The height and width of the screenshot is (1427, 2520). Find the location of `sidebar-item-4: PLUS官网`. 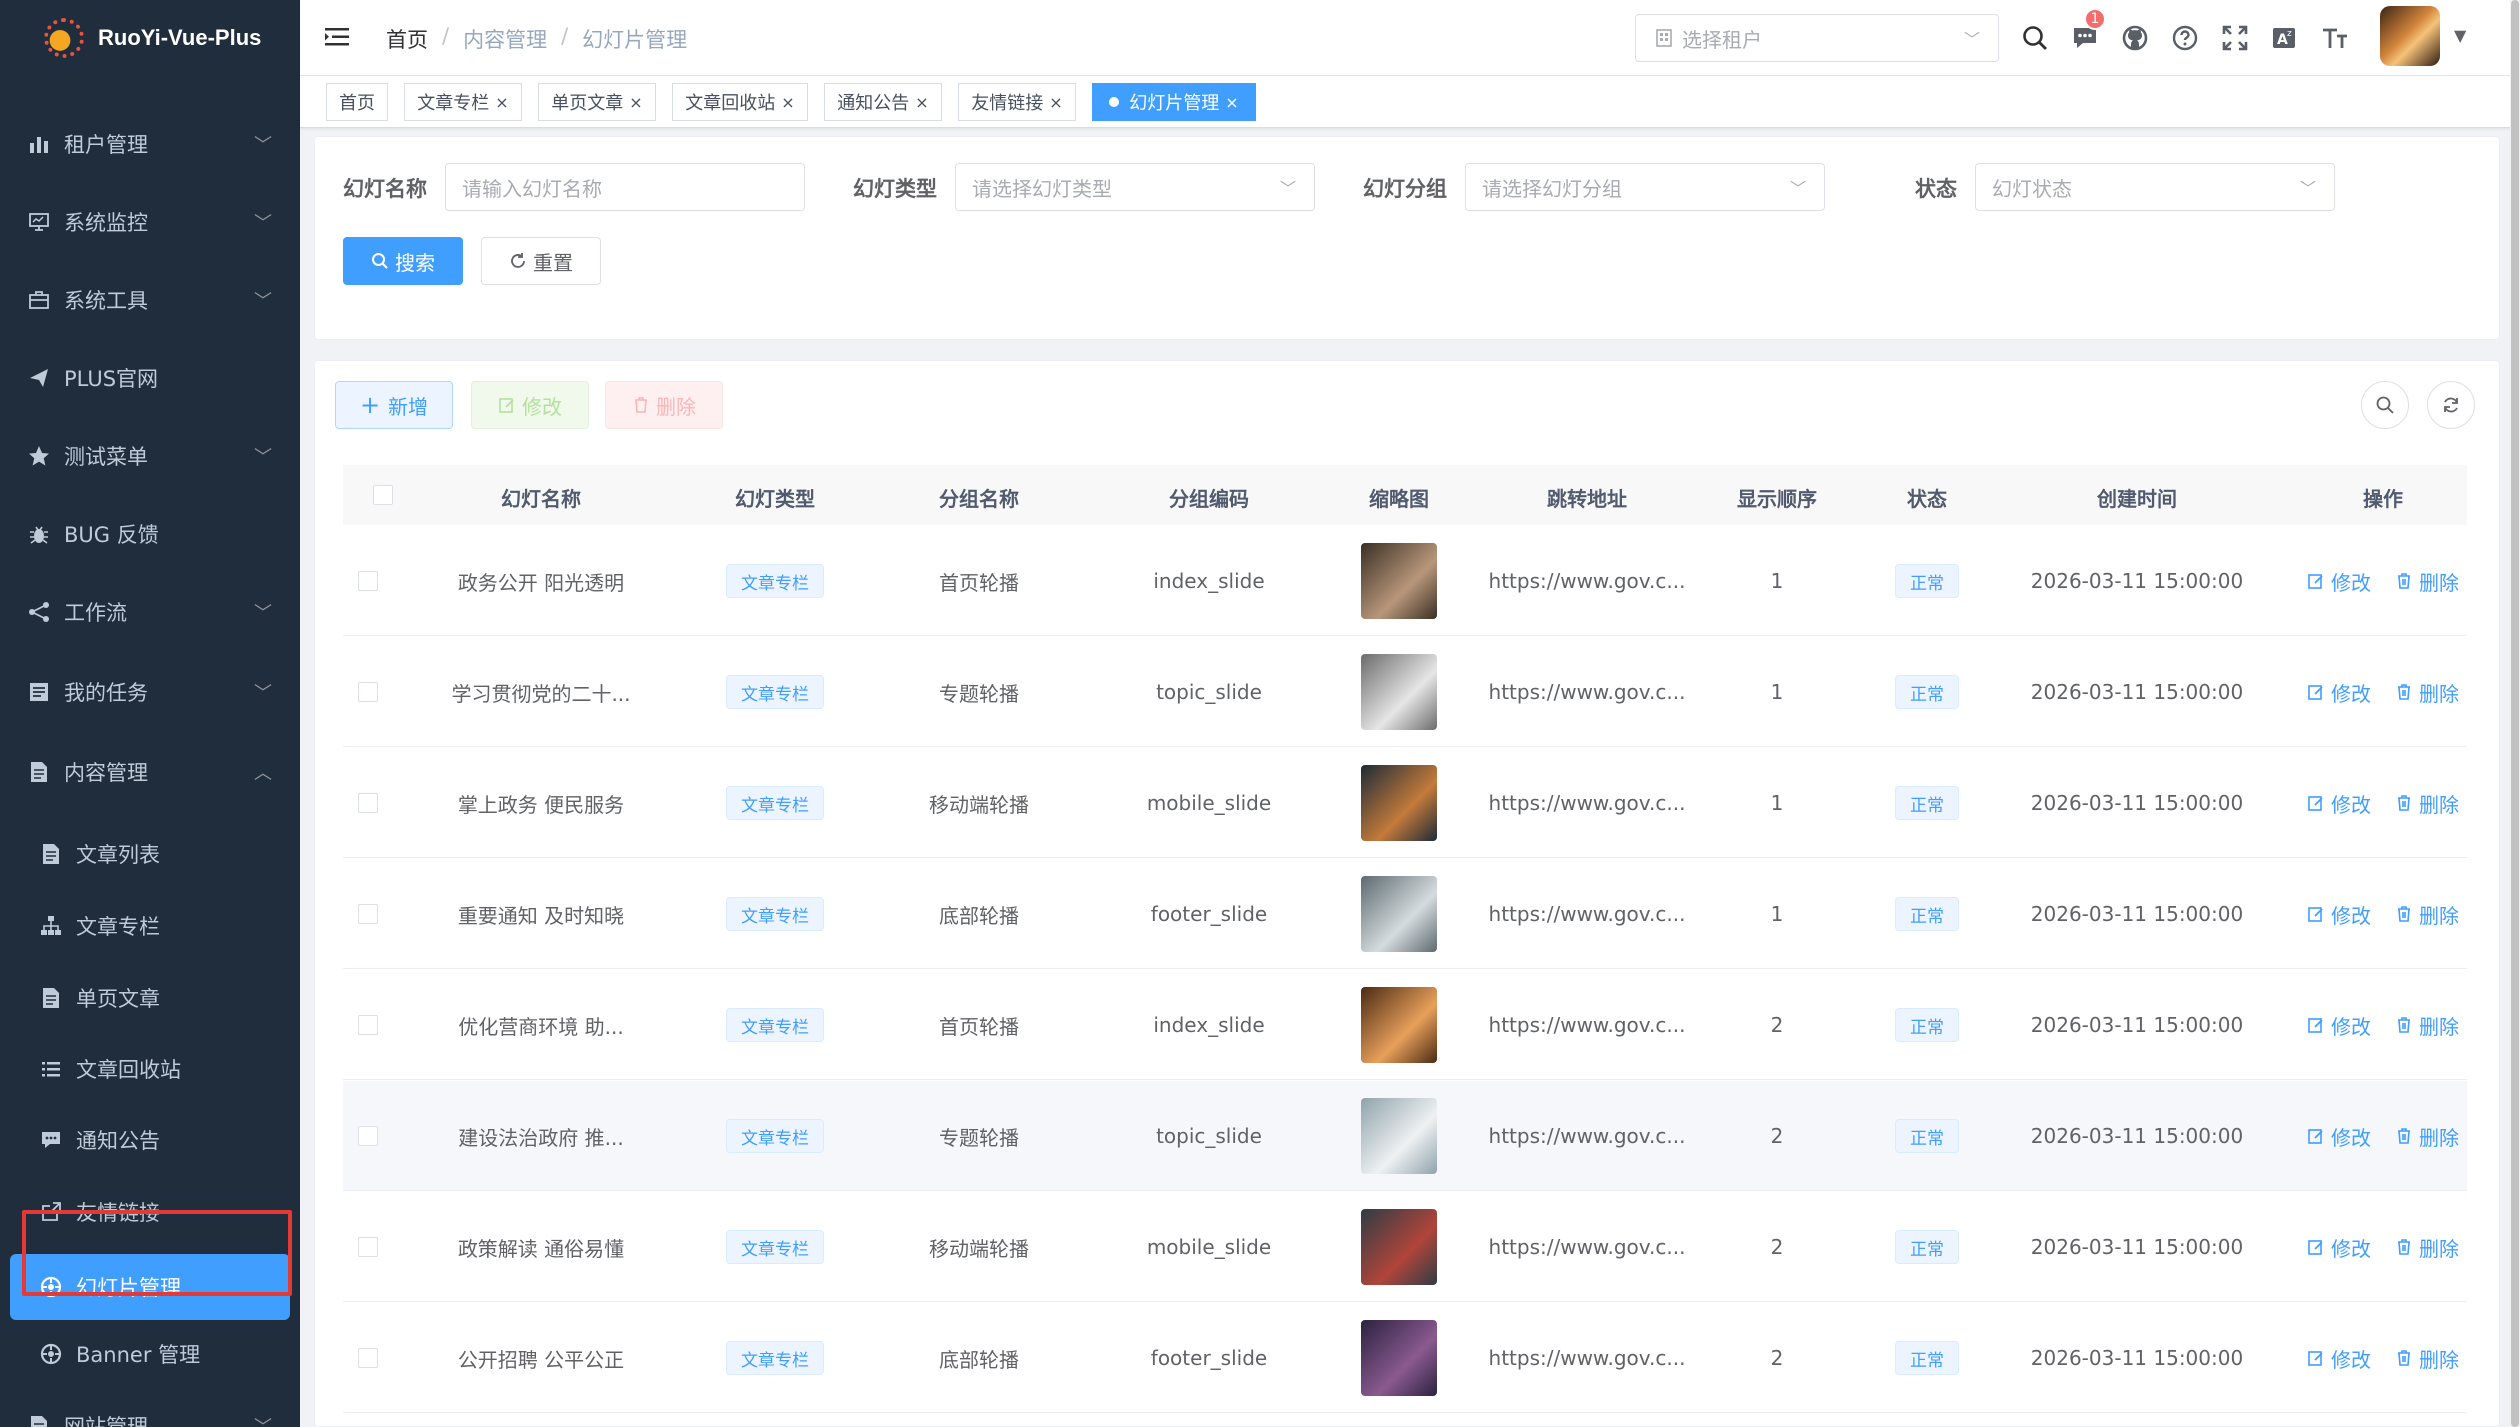

sidebar-item-4: PLUS官网 is located at coordinates (150, 378).